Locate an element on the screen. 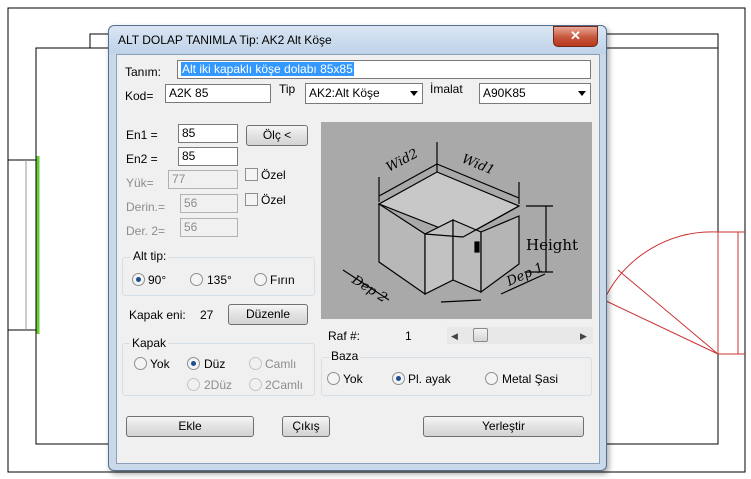 This screenshot has width=751, height=479. en1-label: En1 = is located at coordinates (142, 135).